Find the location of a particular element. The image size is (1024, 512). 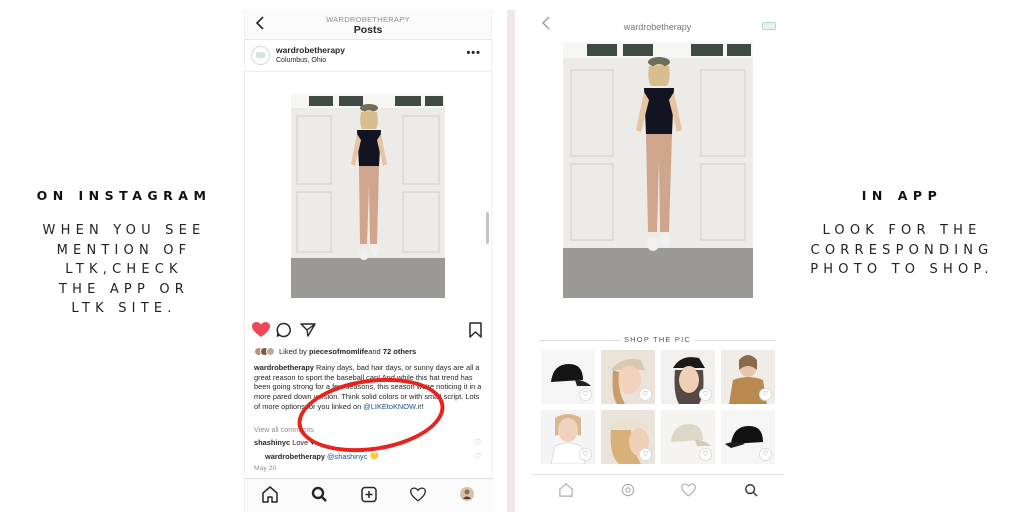

divider is located at coordinates (511, 261).